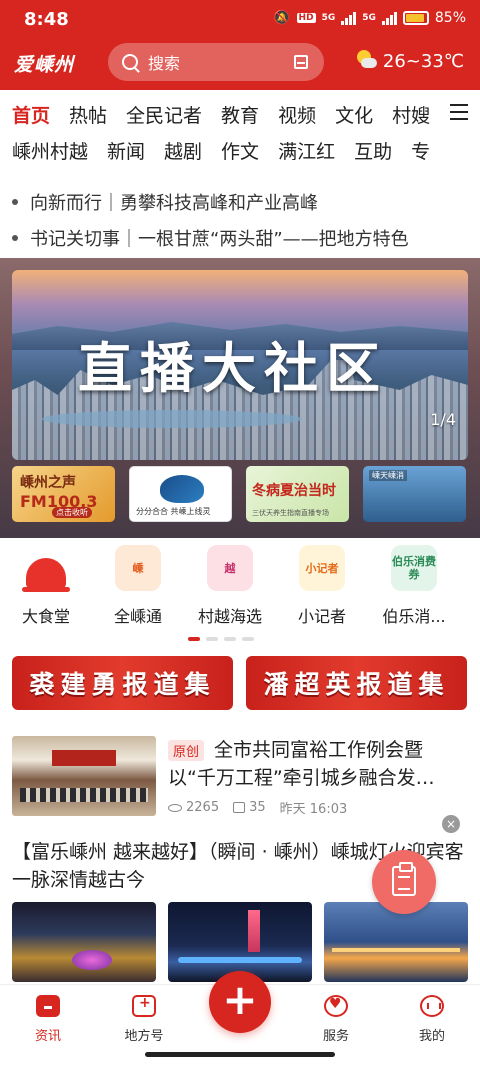 The image size is (480, 1066). What do you see at coordinates (230, 568) in the screenshot?
I see `opera-character-icon: 越` at bounding box center [230, 568].